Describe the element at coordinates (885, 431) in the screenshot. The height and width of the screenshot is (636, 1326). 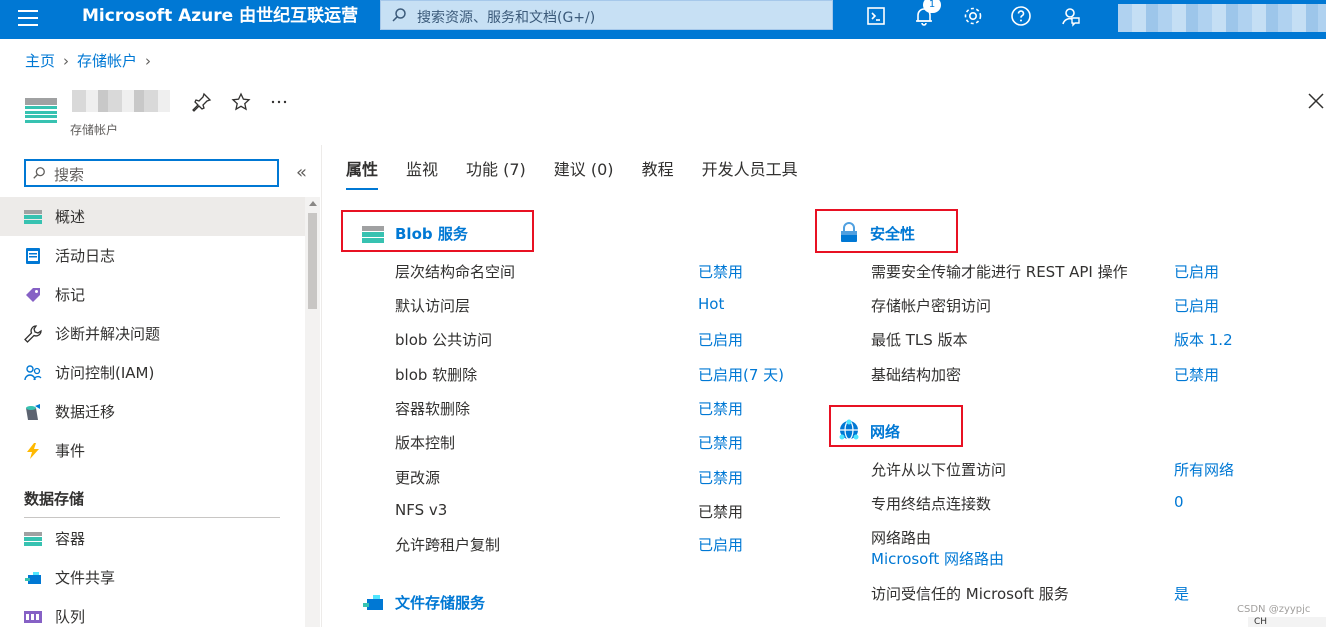
I see `network-section-title: 网络` at that location.